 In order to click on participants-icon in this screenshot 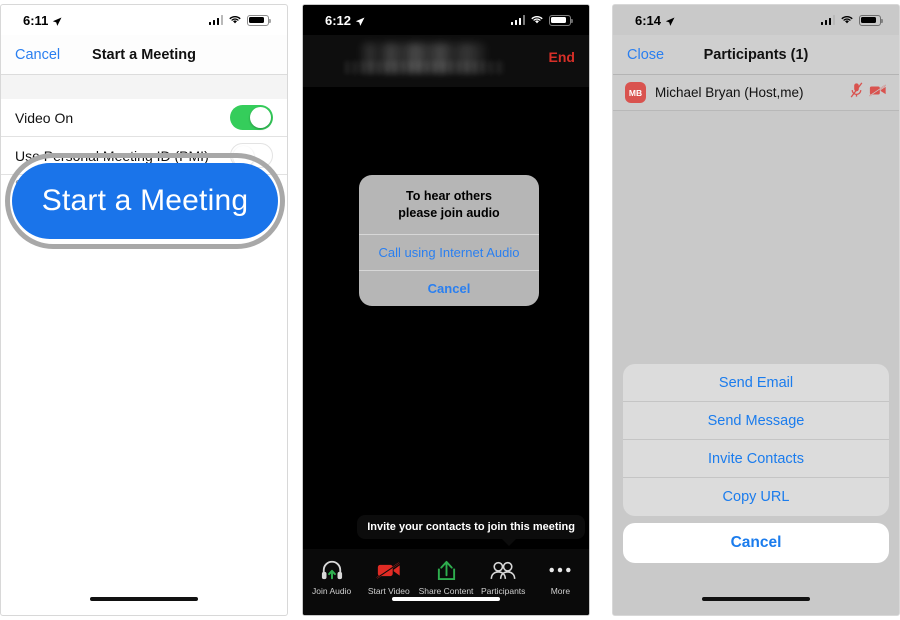, I will do `click(503, 570)`.